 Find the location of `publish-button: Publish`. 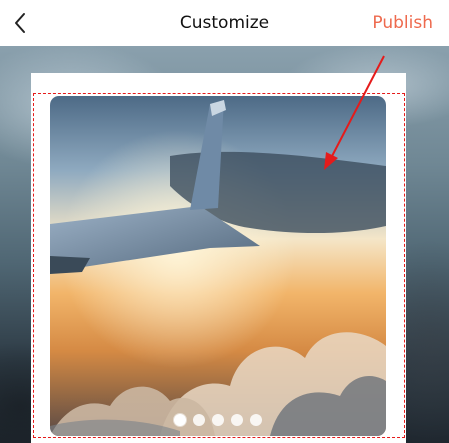

publish-button: Publish is located at coordinates (402, 23).